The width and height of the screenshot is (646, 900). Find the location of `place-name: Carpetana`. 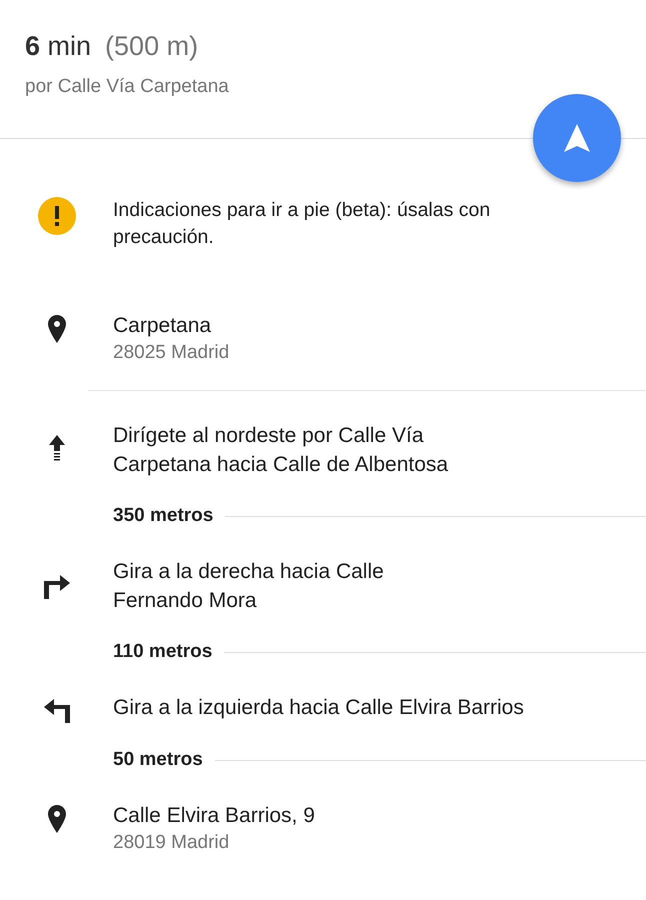

place-name: Carpetana is located at coordinates (162, 326).